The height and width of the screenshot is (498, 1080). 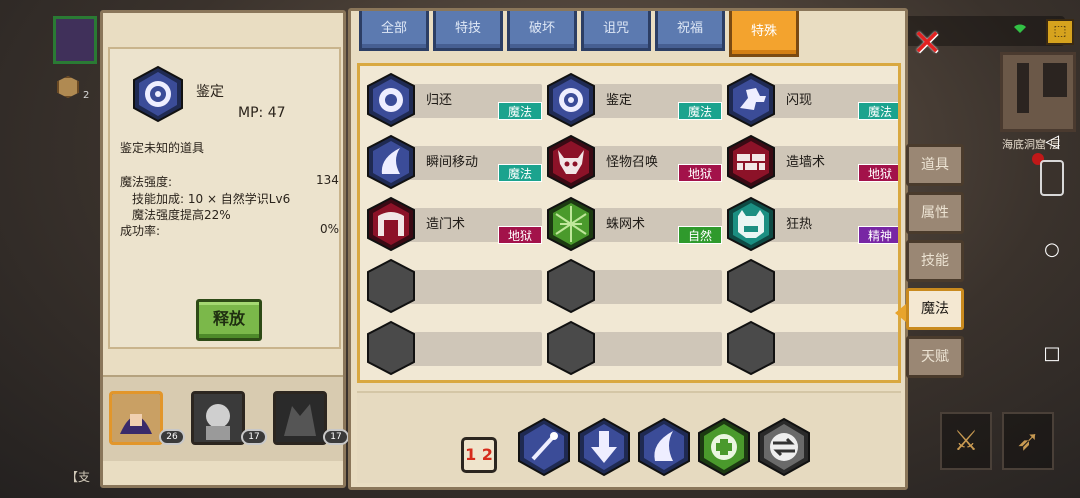 What do you see at coordinates (935, 357) in the screenshot?
I see `side-tab-talents: 天赋` at bounding box center [935, 357].